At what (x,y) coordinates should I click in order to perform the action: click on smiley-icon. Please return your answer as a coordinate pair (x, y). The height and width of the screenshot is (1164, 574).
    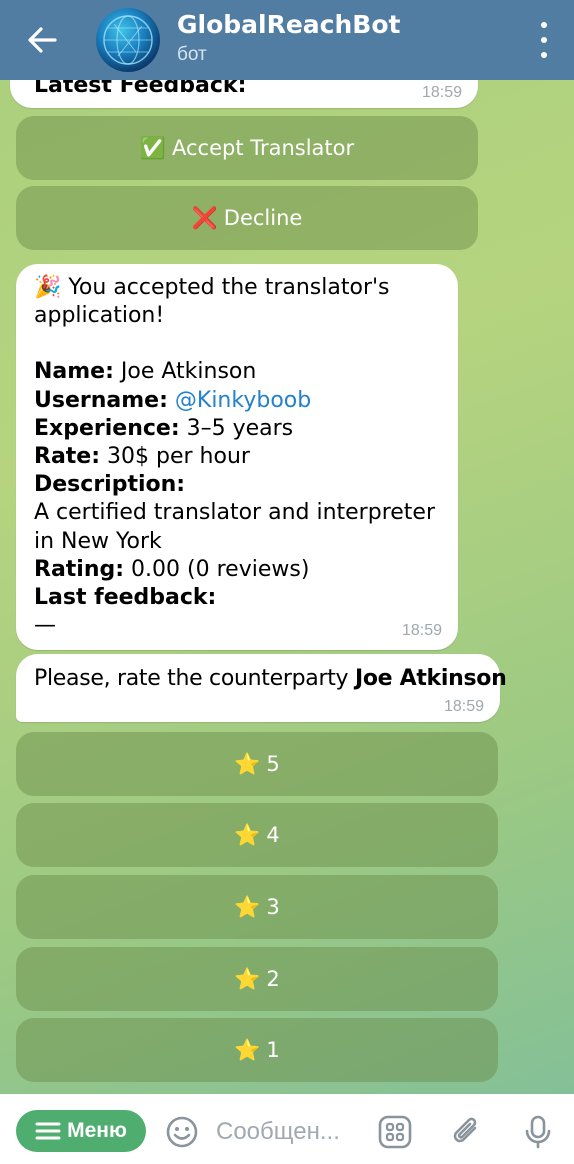
    Looking at the image, I should click on (182, 1132).